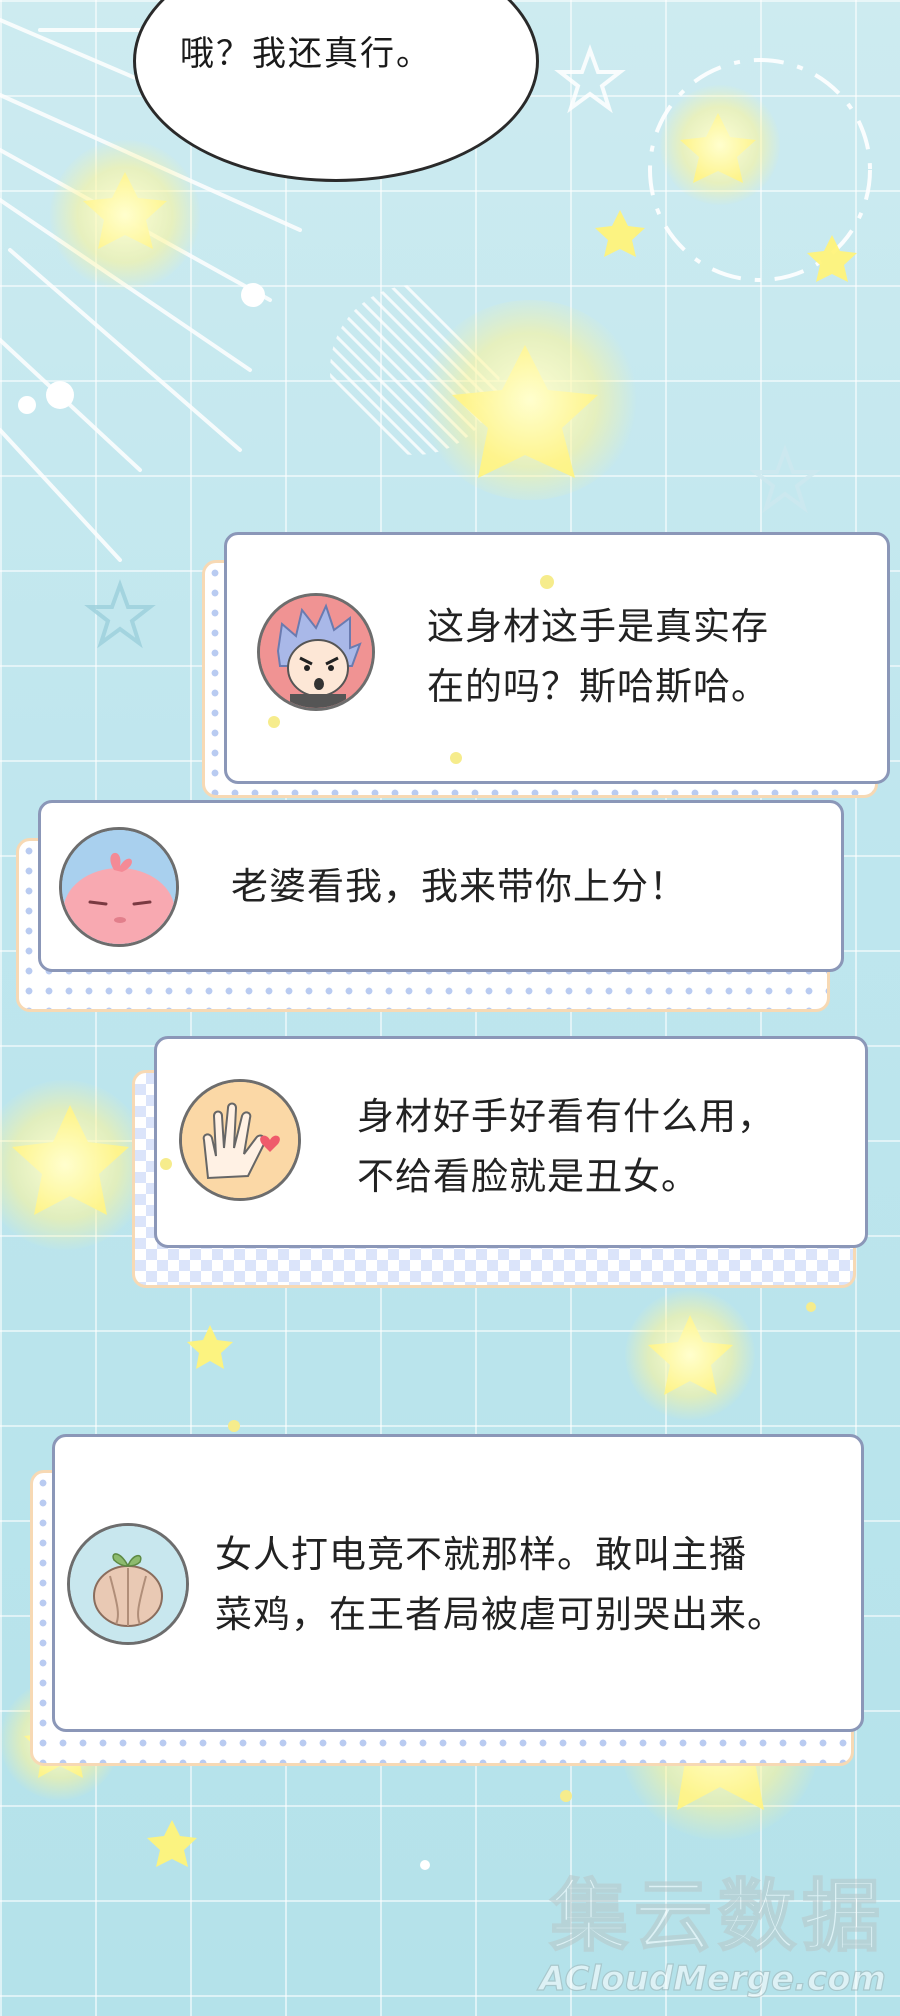 The height and width of the screenshot is (2016, 900). What do you see at coordinates (511, 1142) in the screenshot?
I see `comment-card: 身材好手好看有什么用， 不给看脸就是丑女。` at bounding box center [511, 1142].